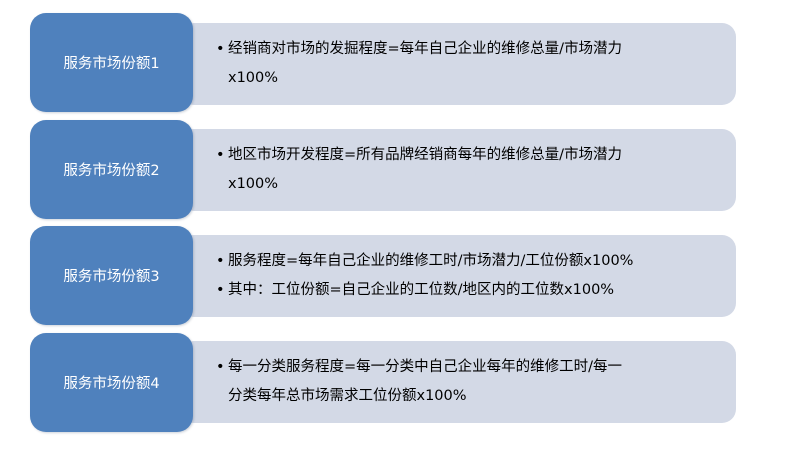  I want to click on detail-text: 其中：工位份额=自己企业的工位数/地区内的工位数x100%, so click(421, 290).